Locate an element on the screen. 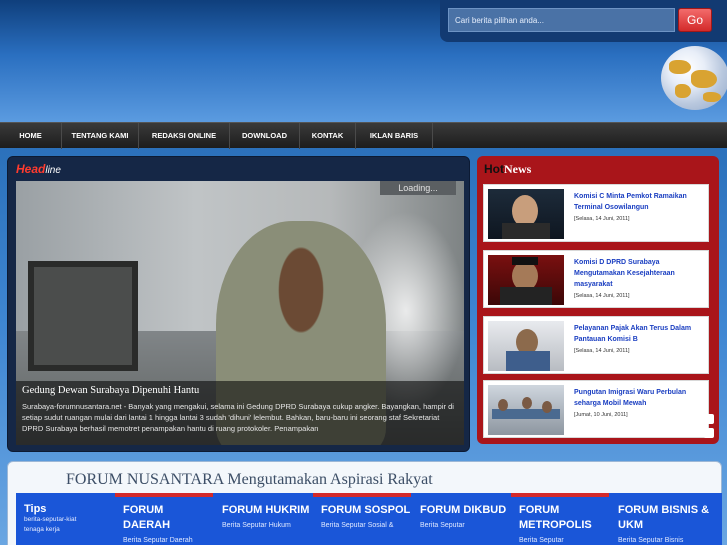 The width and height of the screenshot is (727, 545). go-button: Go is located at coordinates (695, 20).